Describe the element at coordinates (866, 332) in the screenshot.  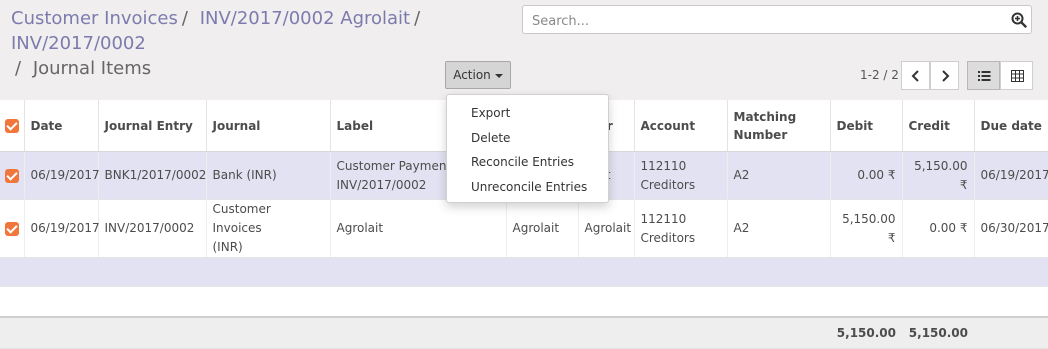
I see `total-debit: 5,150.00` at that location.